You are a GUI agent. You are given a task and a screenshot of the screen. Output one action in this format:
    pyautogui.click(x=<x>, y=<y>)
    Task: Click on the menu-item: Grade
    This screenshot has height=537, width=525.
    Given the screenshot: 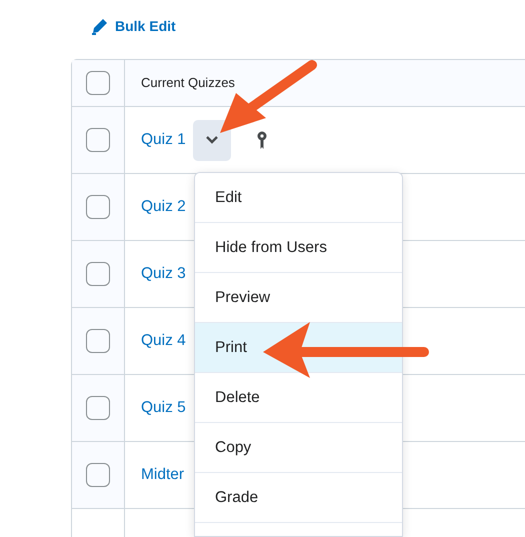 What is the action you would take?
    pyautogui.click(x=298, y=498)
    